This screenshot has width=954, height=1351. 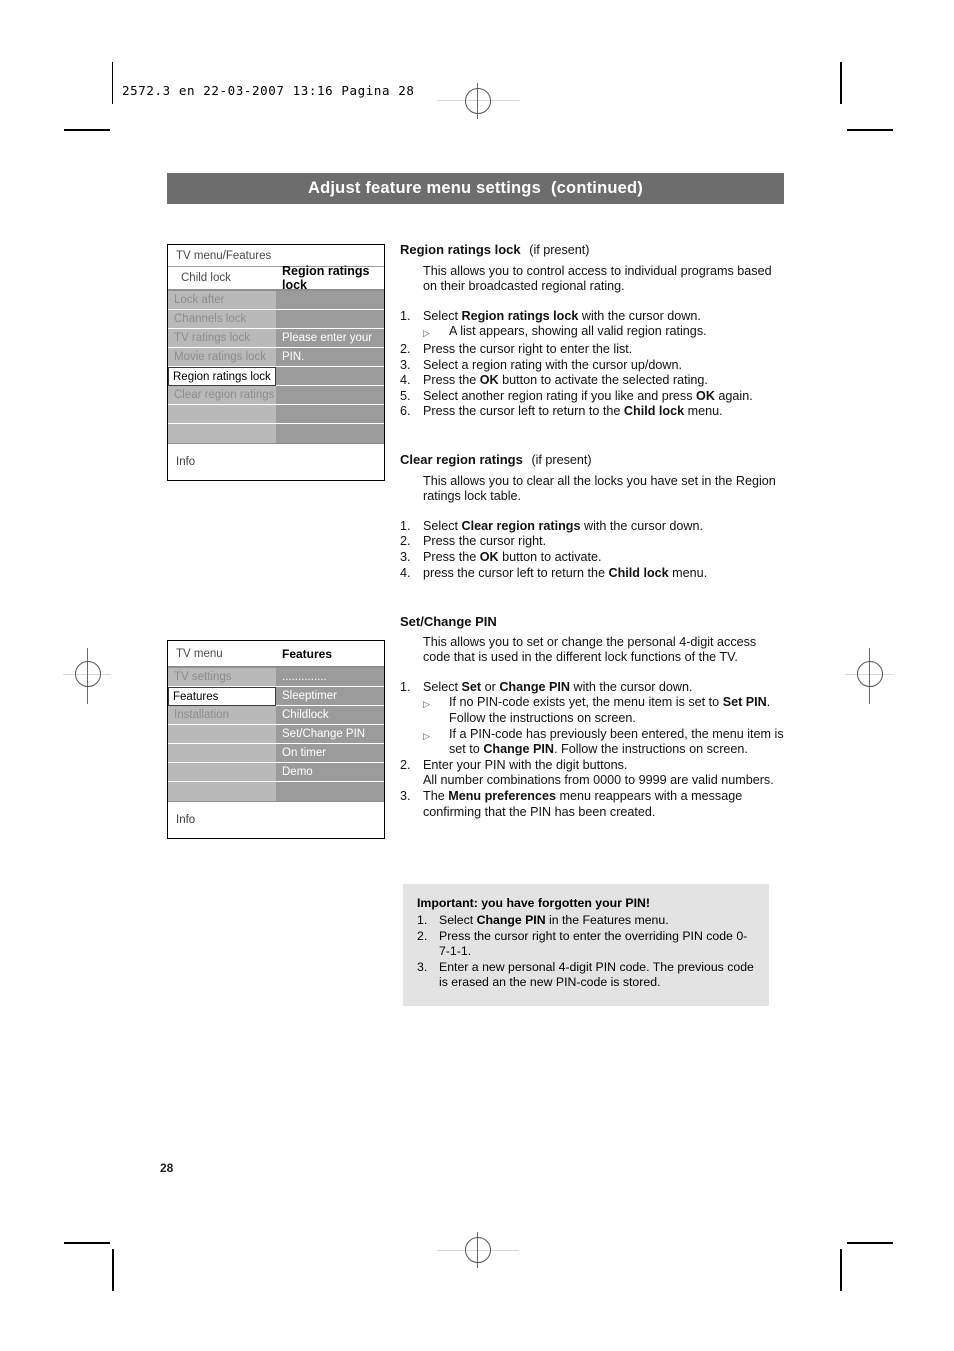 What do you see at coordinates (222, 376) in the screenshot?
I see `menu-item-selected: Region ratings lock` at bounding box center [222, 376].